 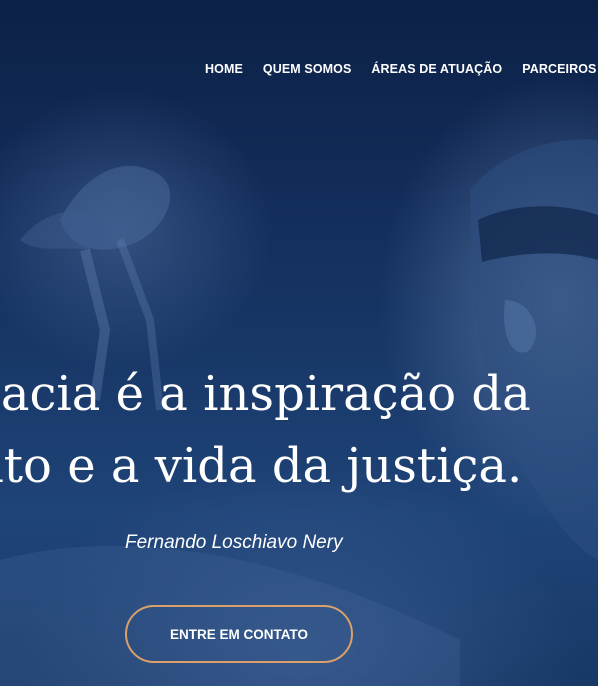 What do you see at coordinates (265, 394) in the screenshot?
I see `hero-quote-line-1: vocacia é a inspiração da` at bounding box center [265, 394].